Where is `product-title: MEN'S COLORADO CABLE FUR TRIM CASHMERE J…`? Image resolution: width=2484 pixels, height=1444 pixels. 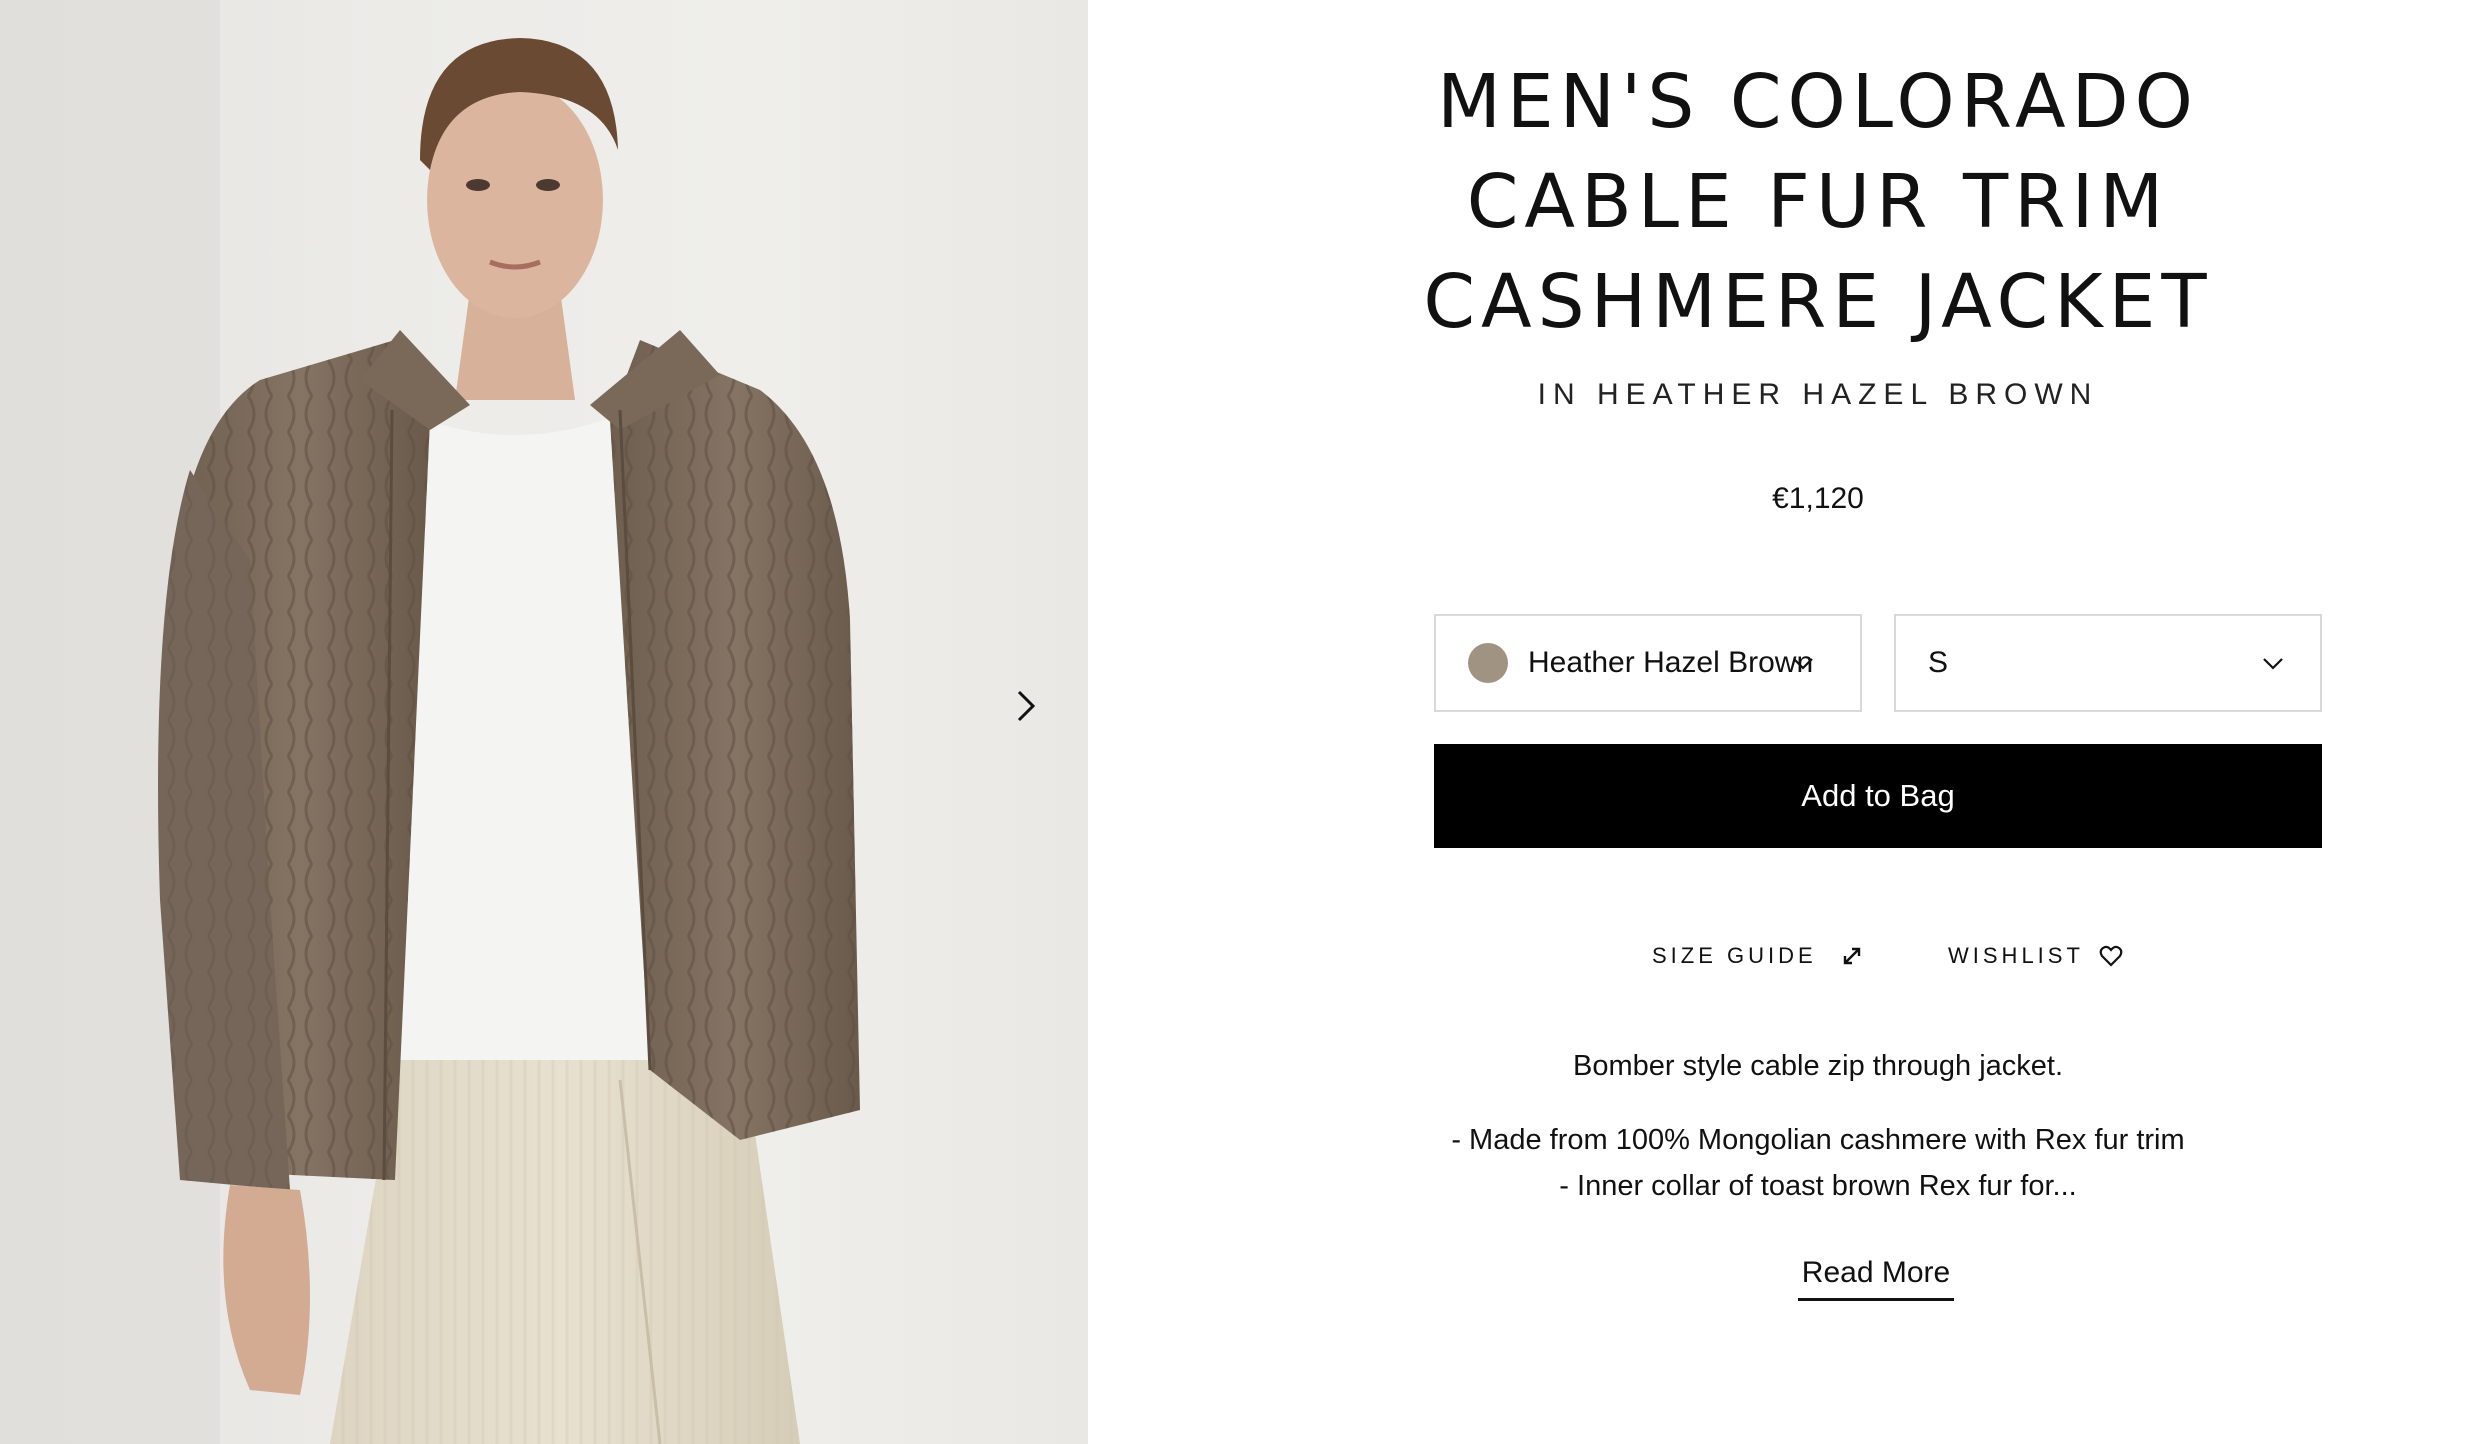
product-title: MEN'S COLORADO CABLE FUR TRIM CASHMERE J… is located at coordinates (1818, 202).